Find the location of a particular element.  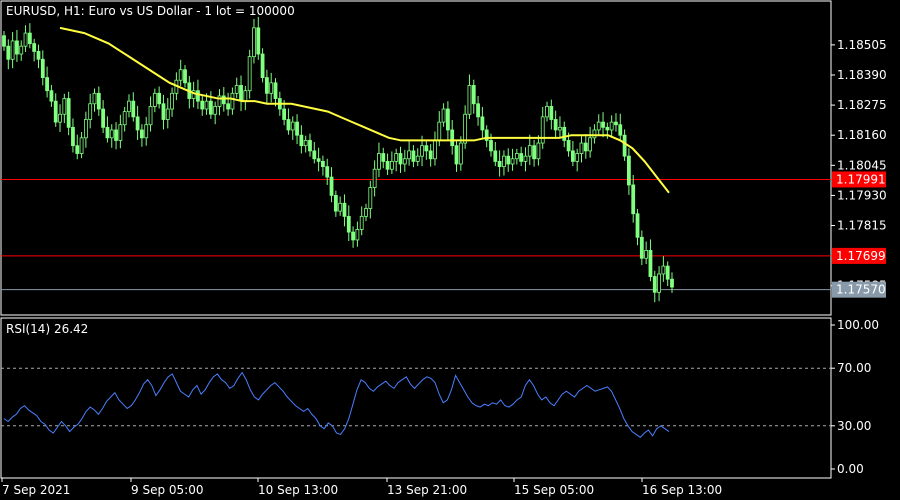

rsi-line is located at coordinates (336, 404).